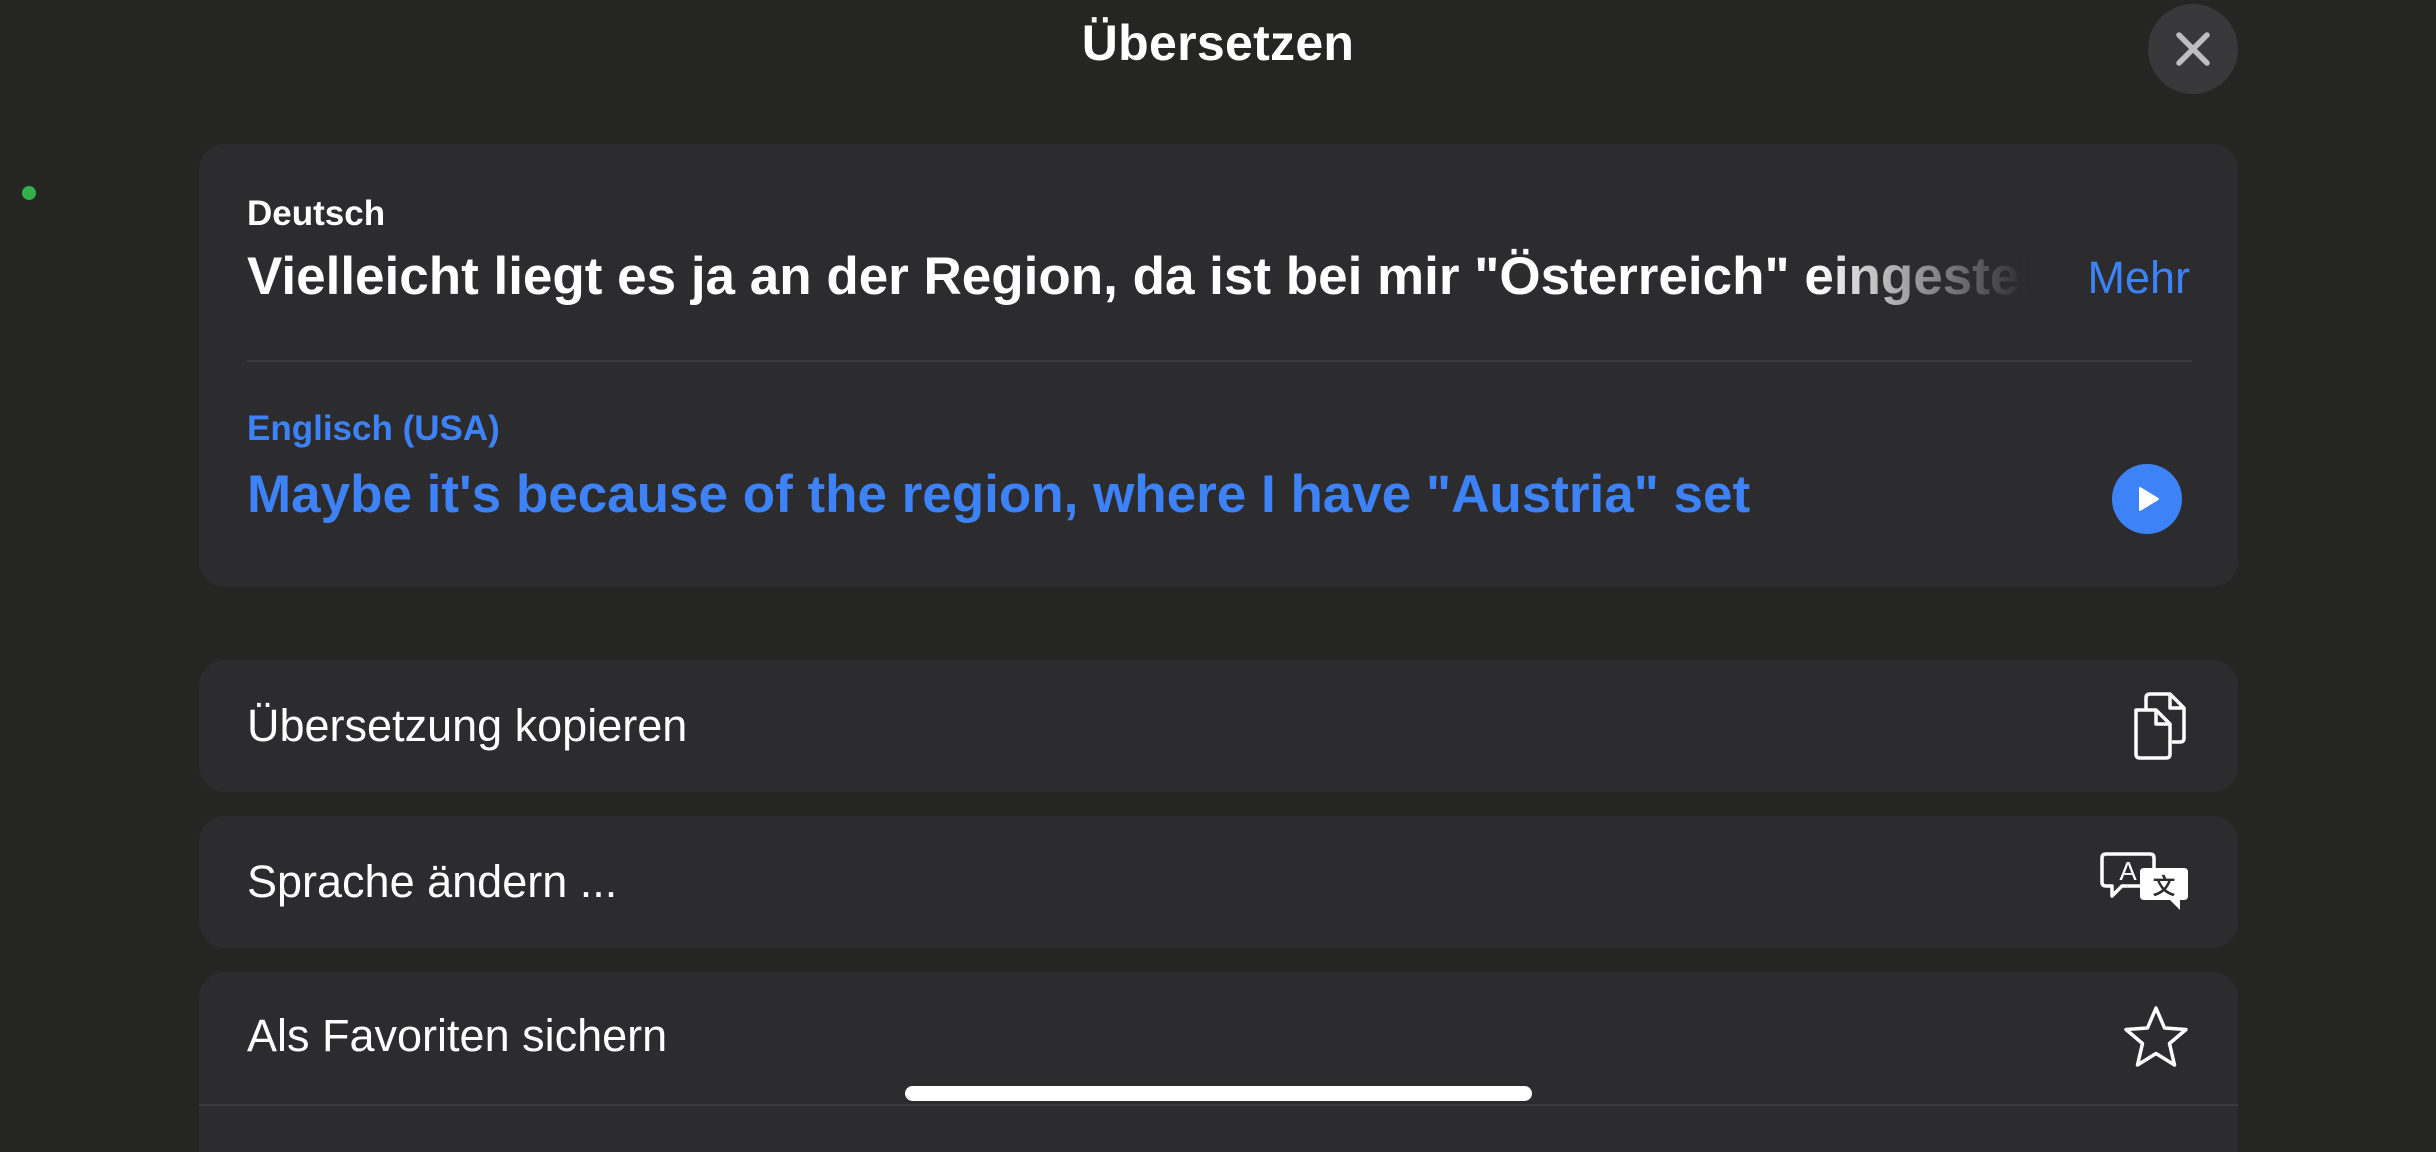 The width and height of the screenshot is (2436, 1152). I want to click on save-favorite-label: Als Favoriten sichern, so click(457, 1035).